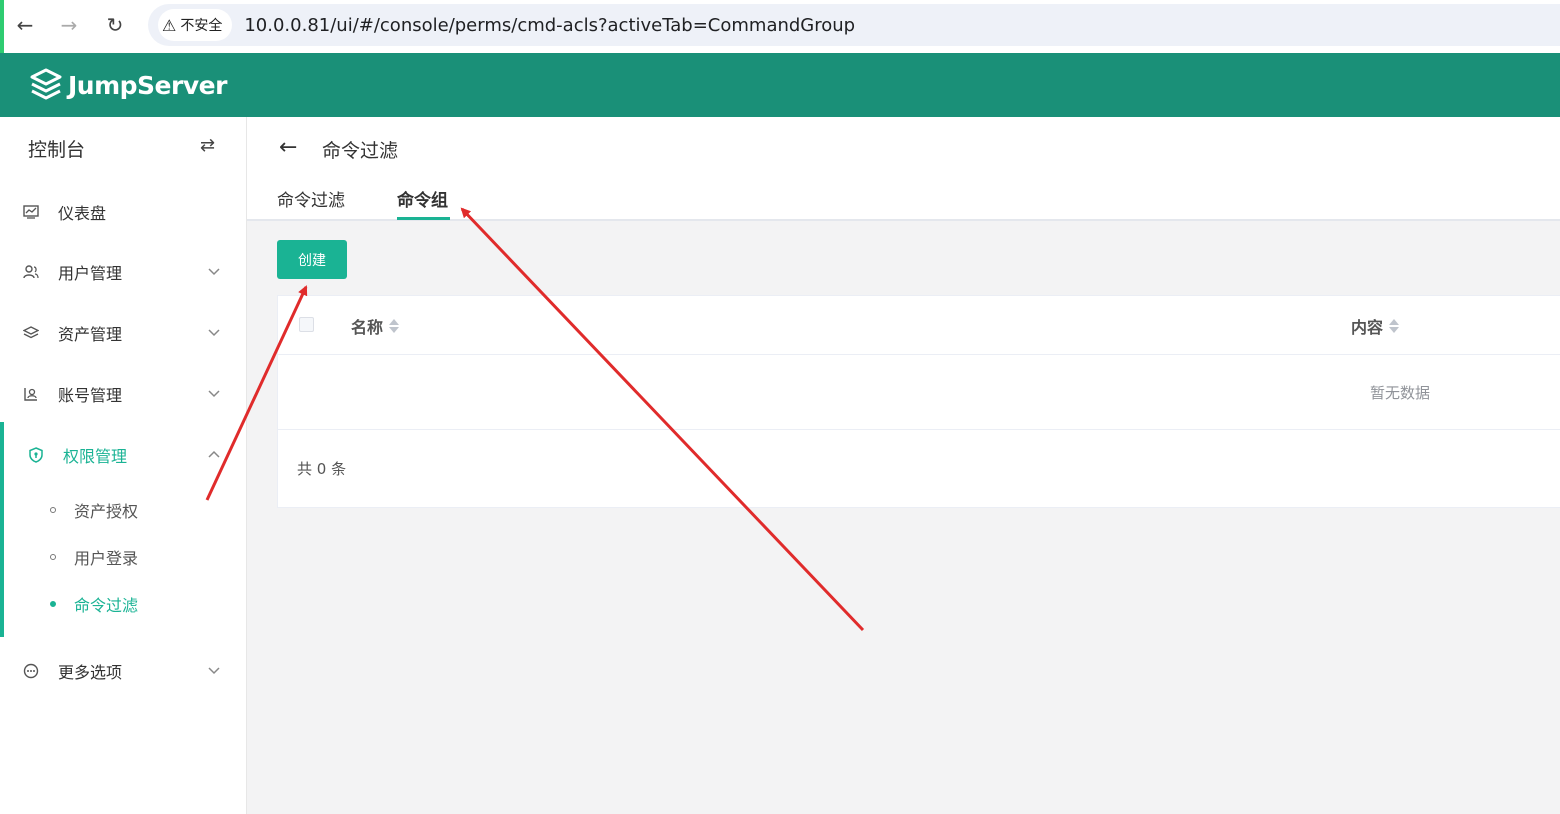  I want to click on sidebar-item-dashboard: 仪表盘, so click(123, 212).